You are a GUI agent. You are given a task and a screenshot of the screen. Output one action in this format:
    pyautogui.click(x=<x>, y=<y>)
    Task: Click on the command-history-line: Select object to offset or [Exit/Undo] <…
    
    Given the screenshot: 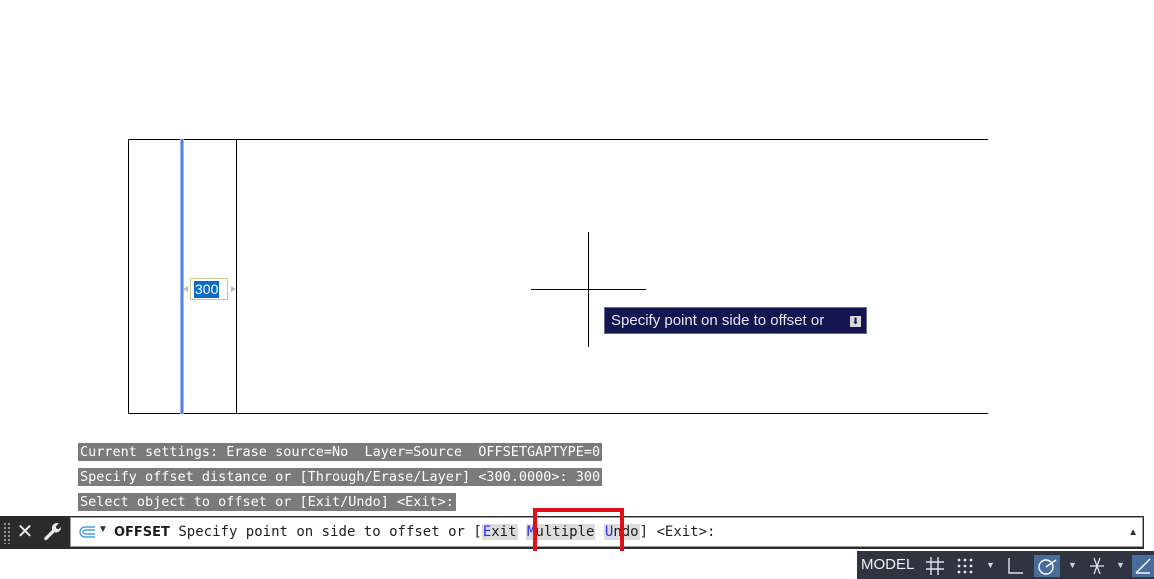 What is the action you would take?
    pyautogui.click(x=267, y=502)
    